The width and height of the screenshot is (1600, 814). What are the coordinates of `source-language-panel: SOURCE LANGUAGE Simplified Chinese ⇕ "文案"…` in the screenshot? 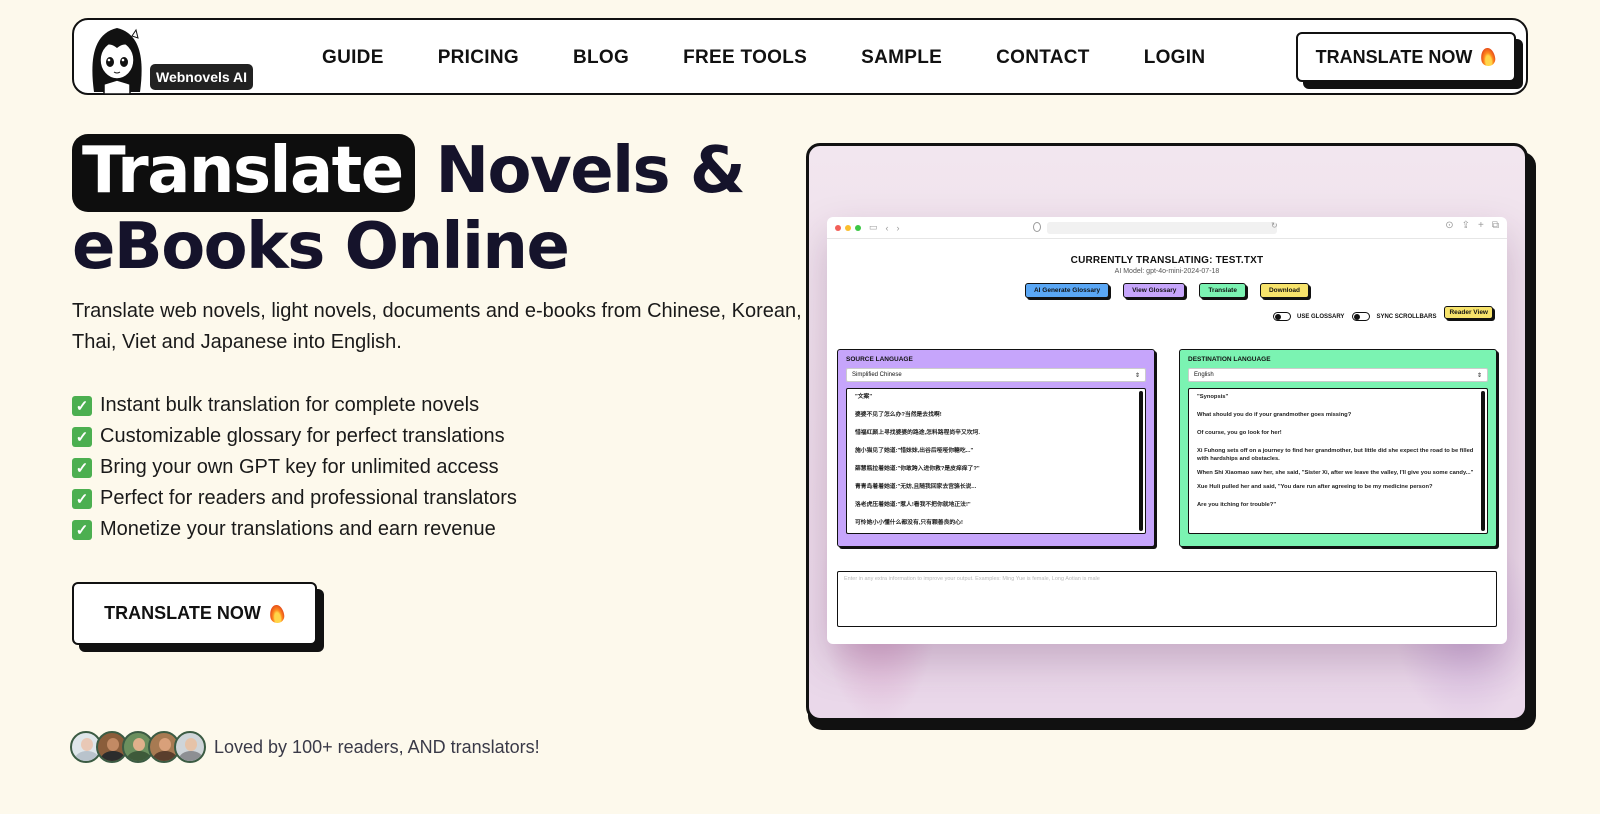 It's located at (996, 448).